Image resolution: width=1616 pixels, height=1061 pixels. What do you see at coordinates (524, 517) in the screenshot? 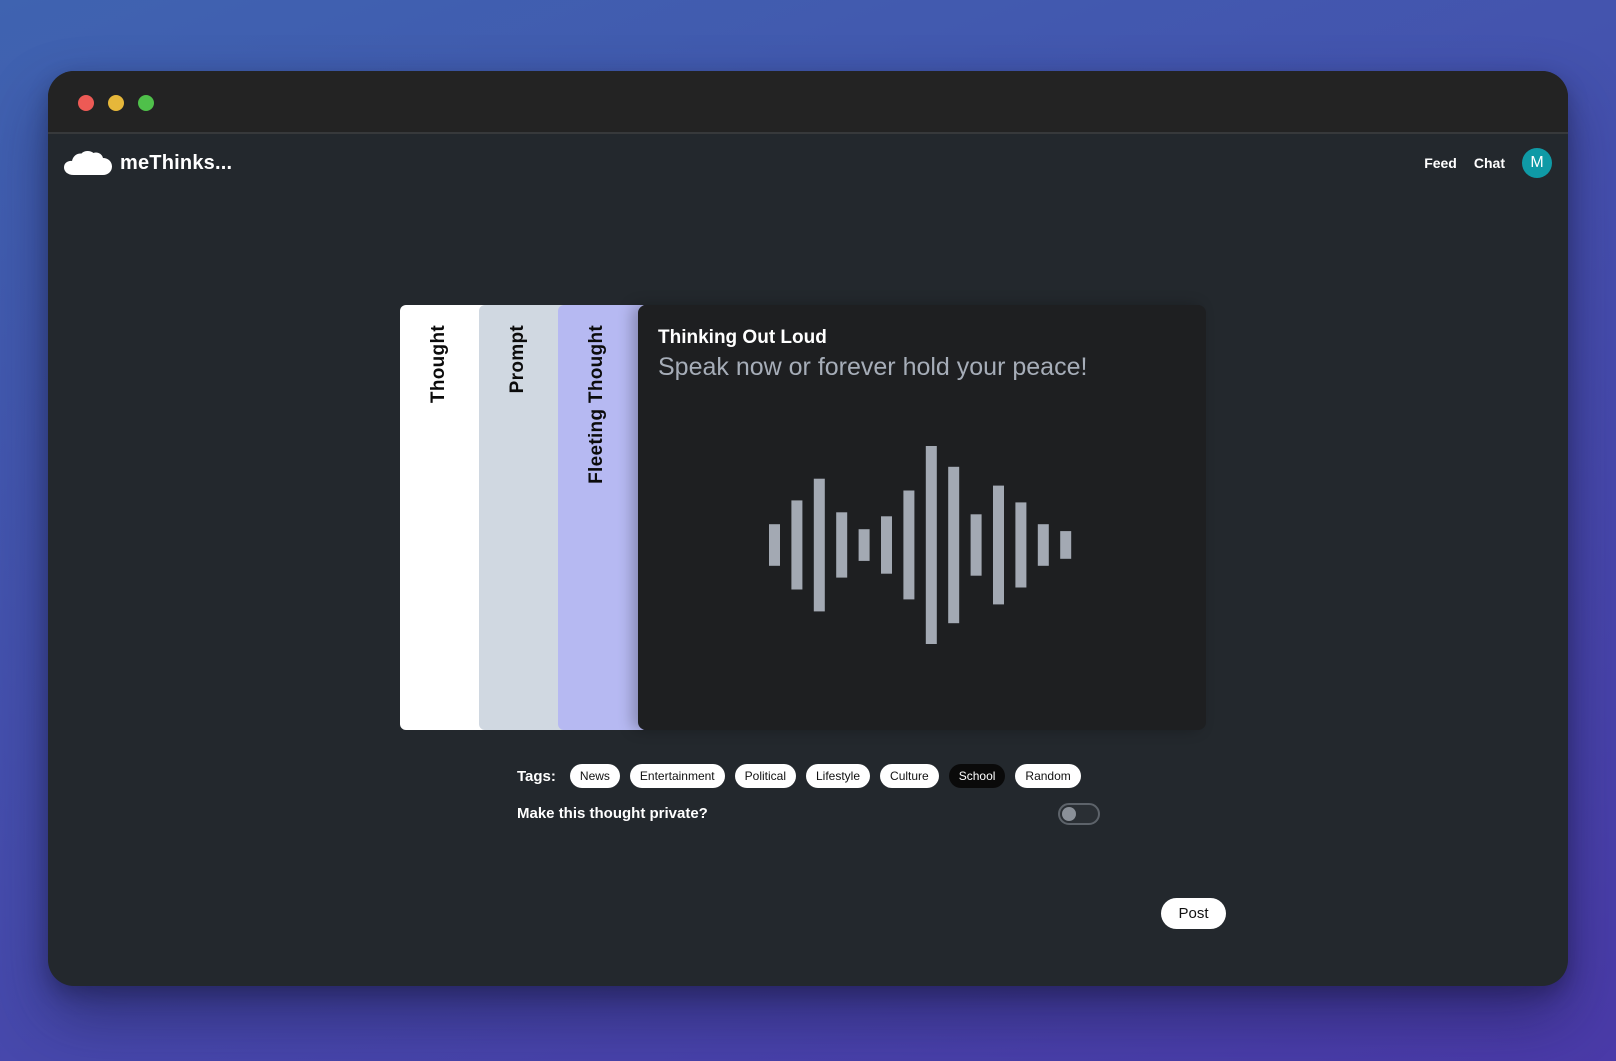
I see `tab-prompt: Prompt` at bounding box center [524, 517].